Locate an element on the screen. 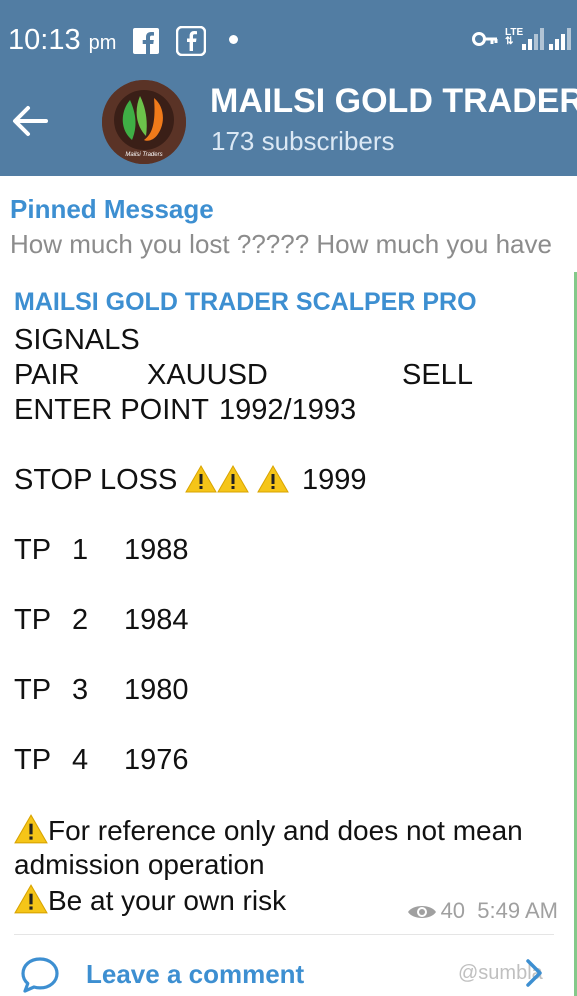 The image size is (577, 996). chevron-right-icon is located at coordinates (534, 973).